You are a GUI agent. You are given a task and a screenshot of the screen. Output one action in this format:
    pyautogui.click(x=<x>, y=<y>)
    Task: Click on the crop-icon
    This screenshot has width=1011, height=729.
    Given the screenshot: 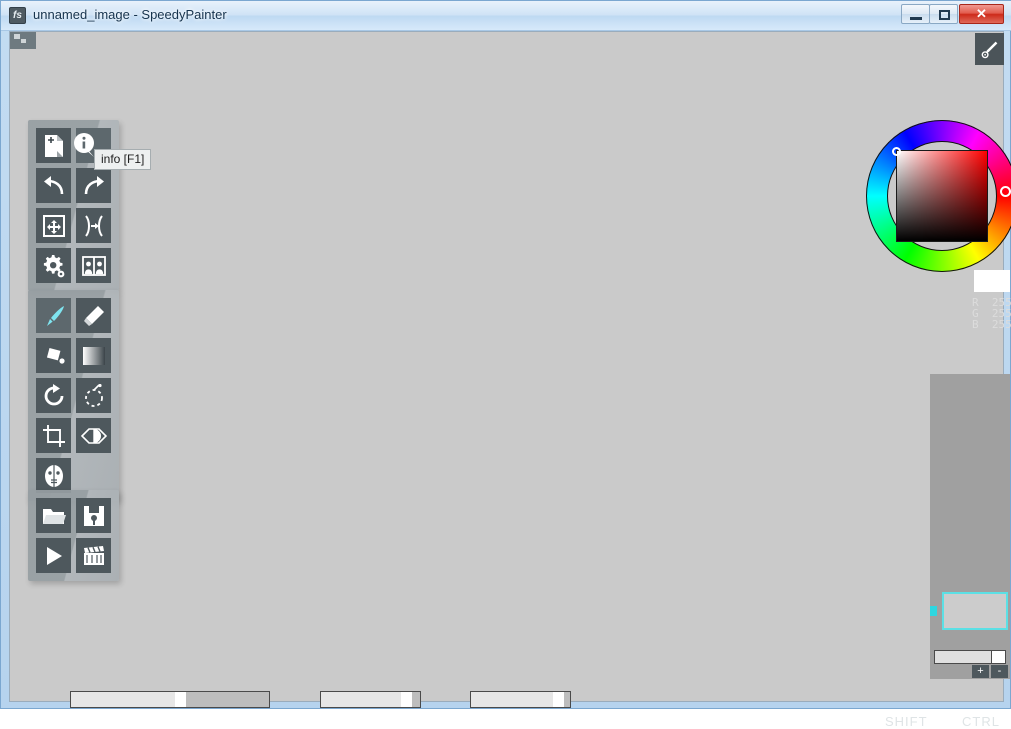 What is the action you would take?
    pyautogui.click(x=53, y=435)
    